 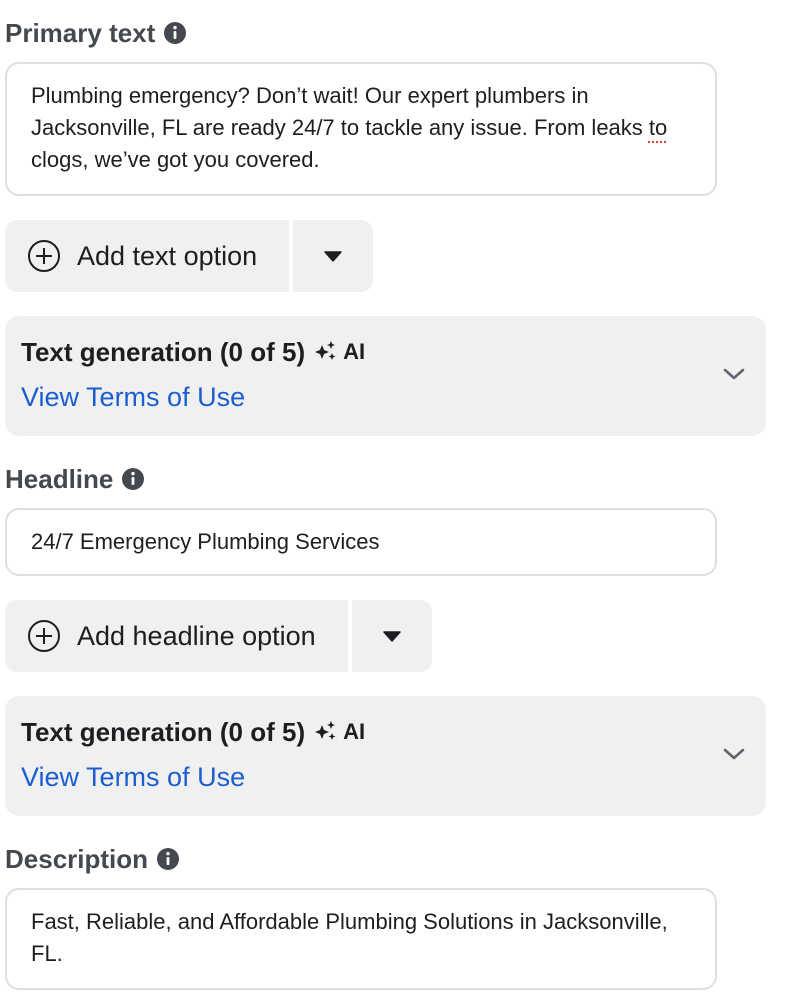 I want to click on add-text-option-group: Add text option, so click(x=189, y=256).